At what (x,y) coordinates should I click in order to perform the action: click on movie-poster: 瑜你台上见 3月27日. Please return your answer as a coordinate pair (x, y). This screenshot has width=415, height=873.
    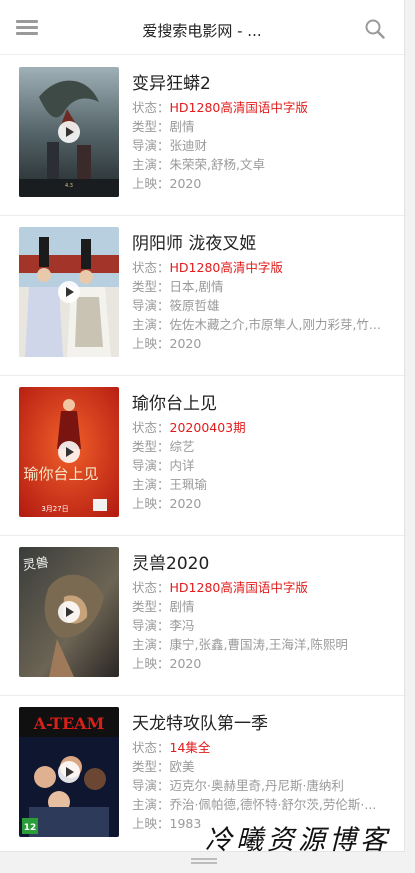
    Looking at the image, I should click on (69, 452).